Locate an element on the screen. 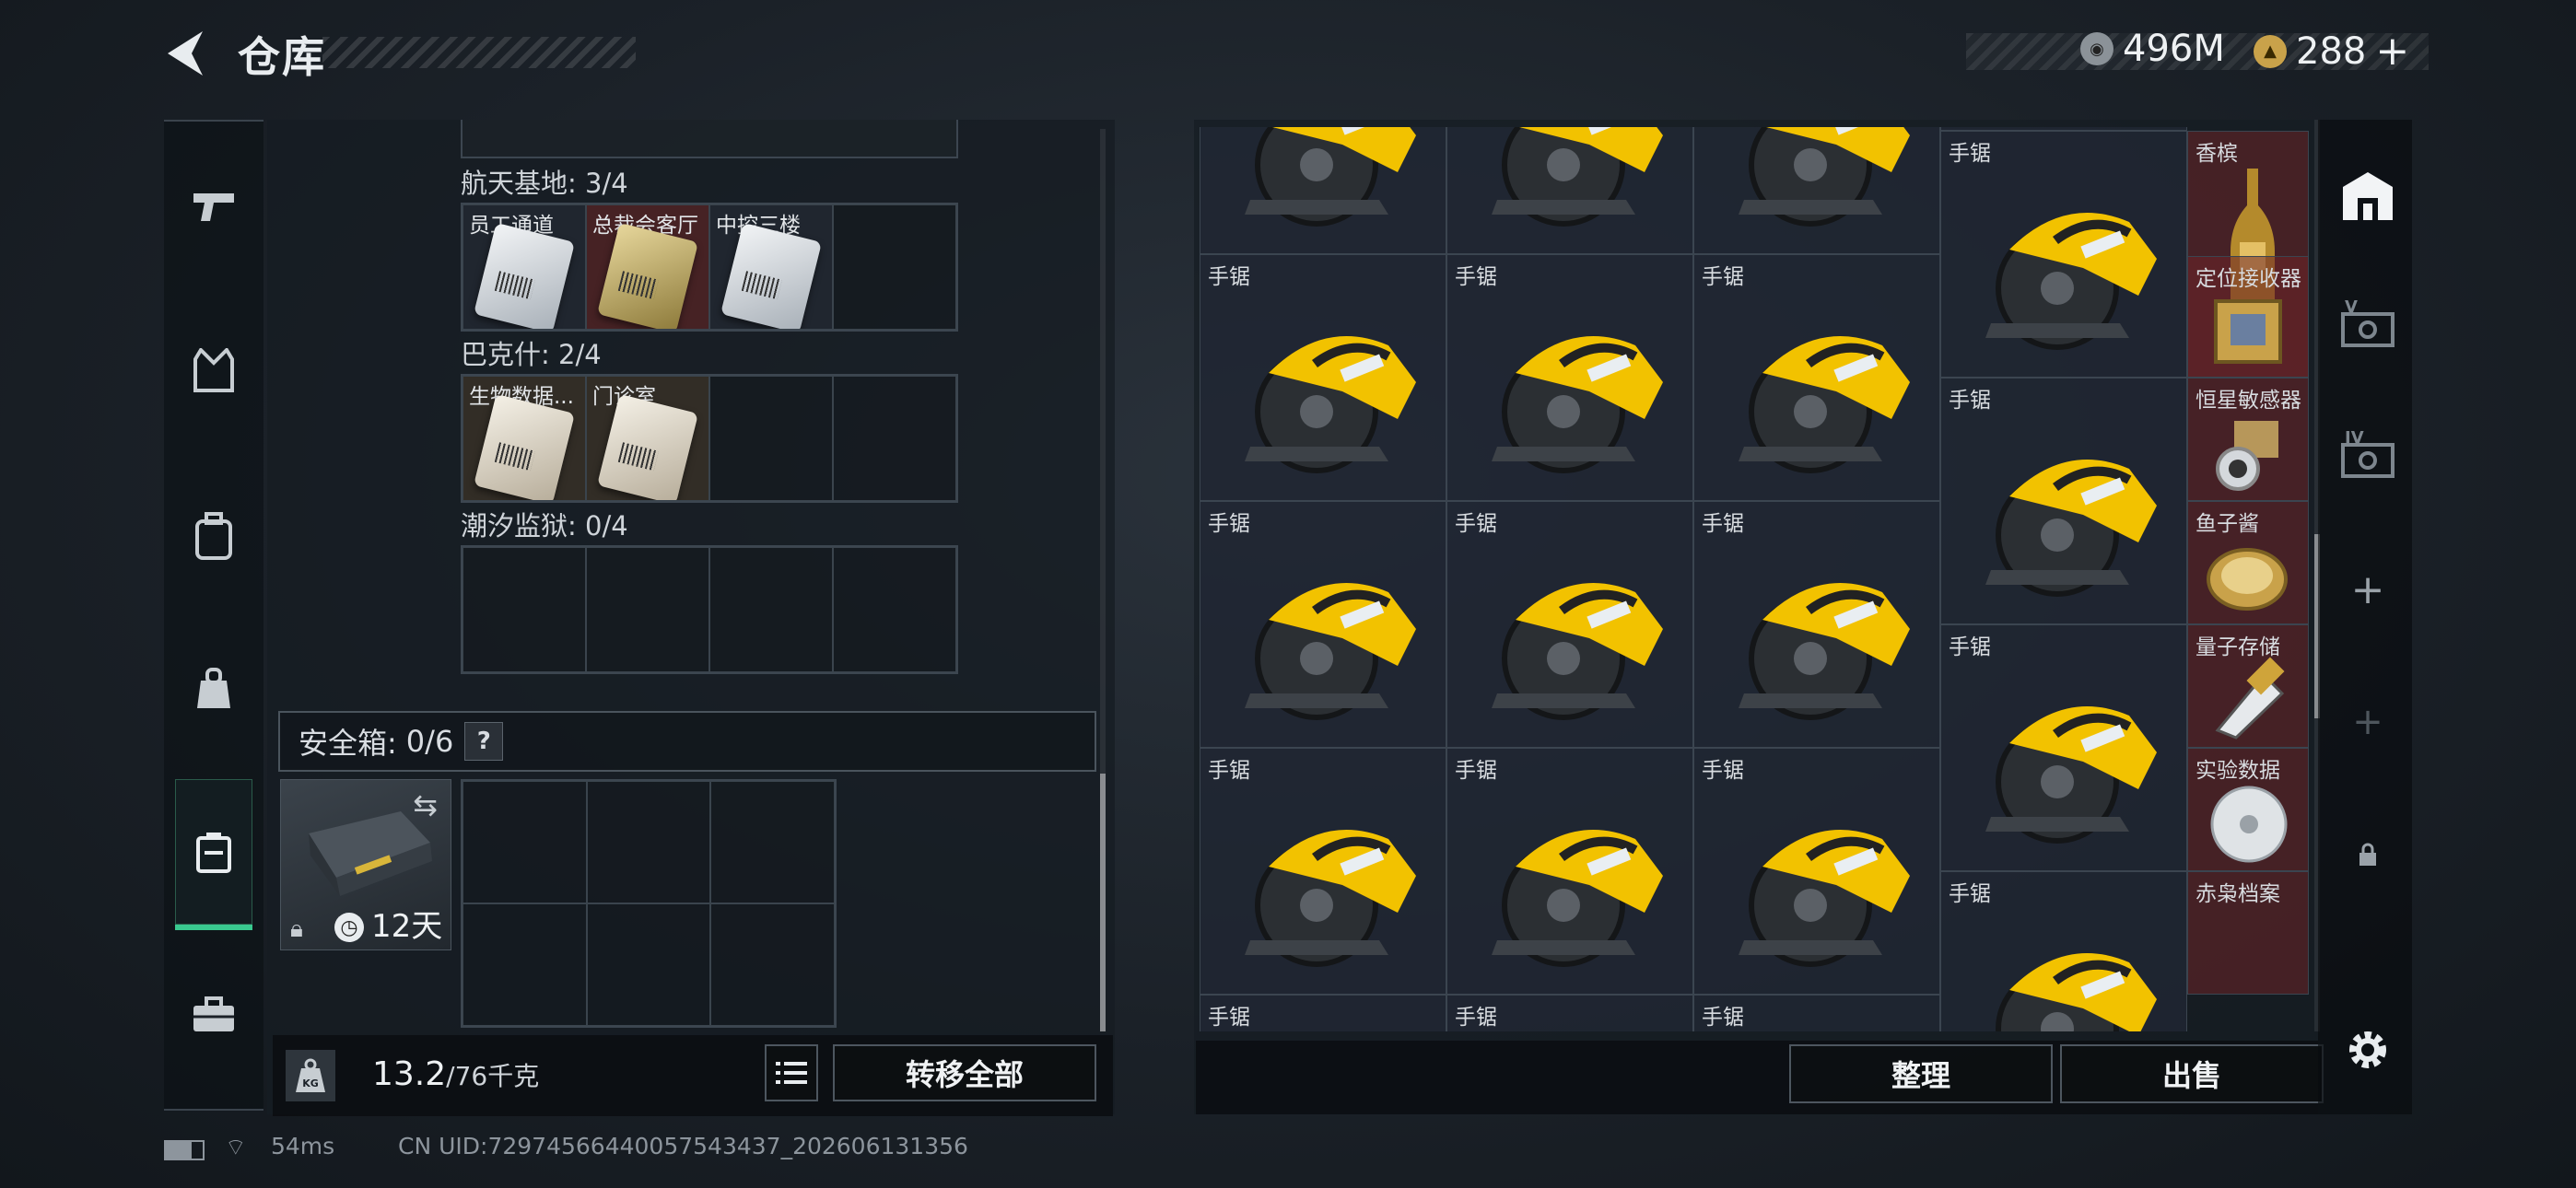 The image size is (2576, 1188). item-cell-6: 实验数据 is located at coordinates (2248, 809).